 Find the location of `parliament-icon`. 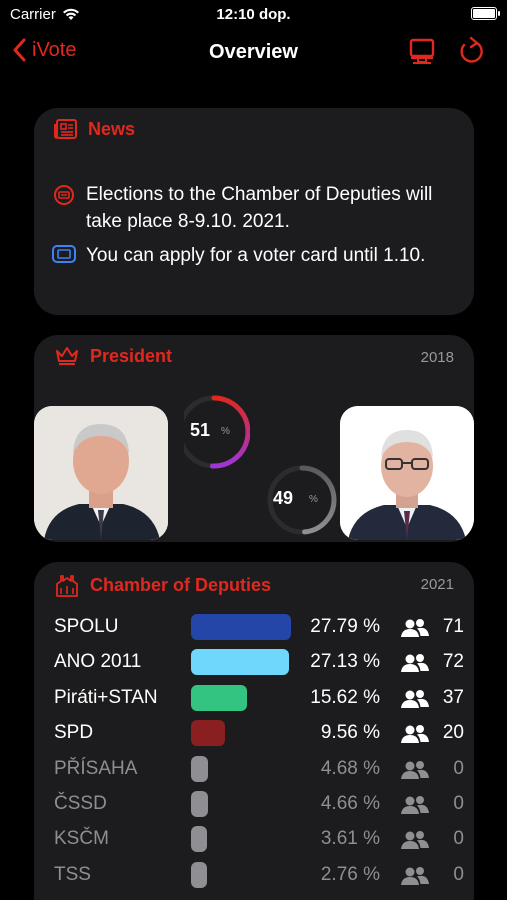

parliament-icon is located at coordinates (67, 586).